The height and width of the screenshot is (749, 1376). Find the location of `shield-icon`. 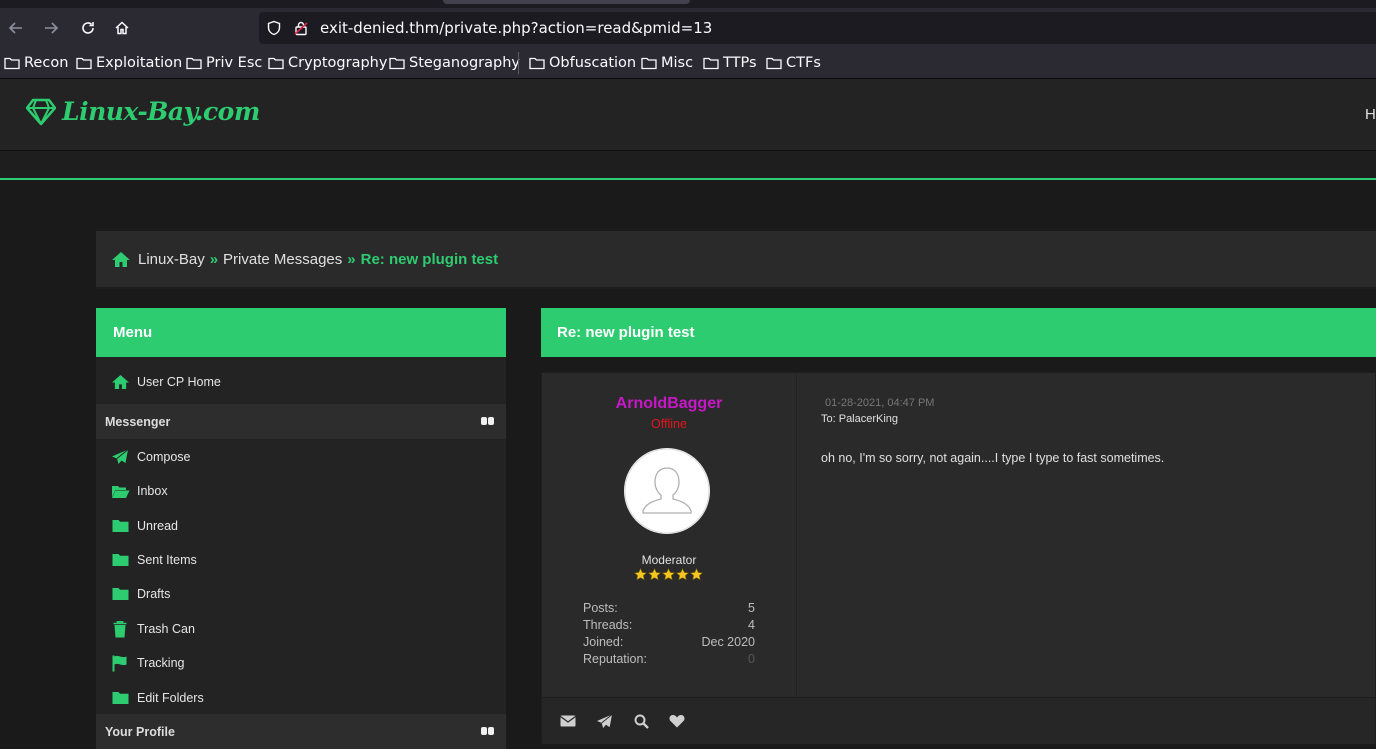

shield-icon is located at coordinates (274, 28).